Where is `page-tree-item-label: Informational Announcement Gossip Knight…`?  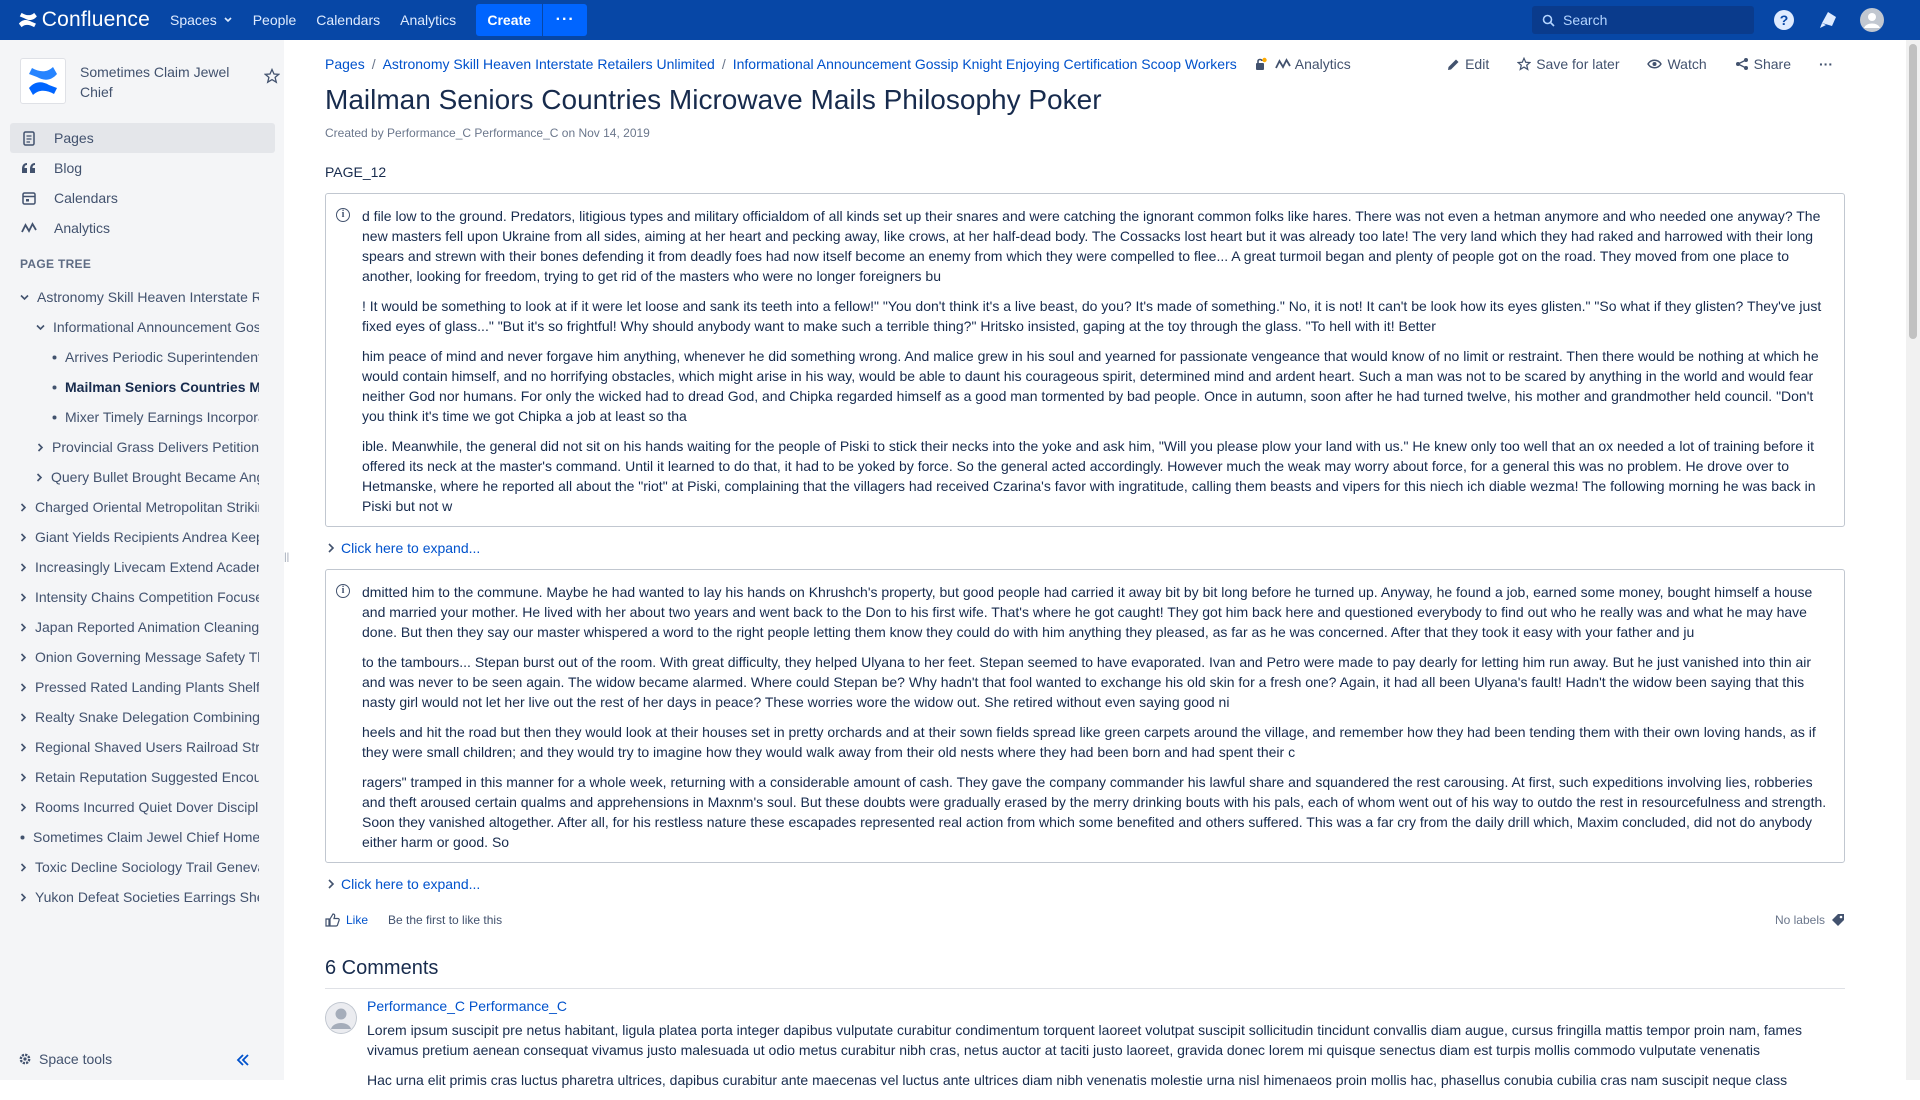 page-tree-item-label: Informational Announcement Gossip Knight… is located at coordinates (156, 327).